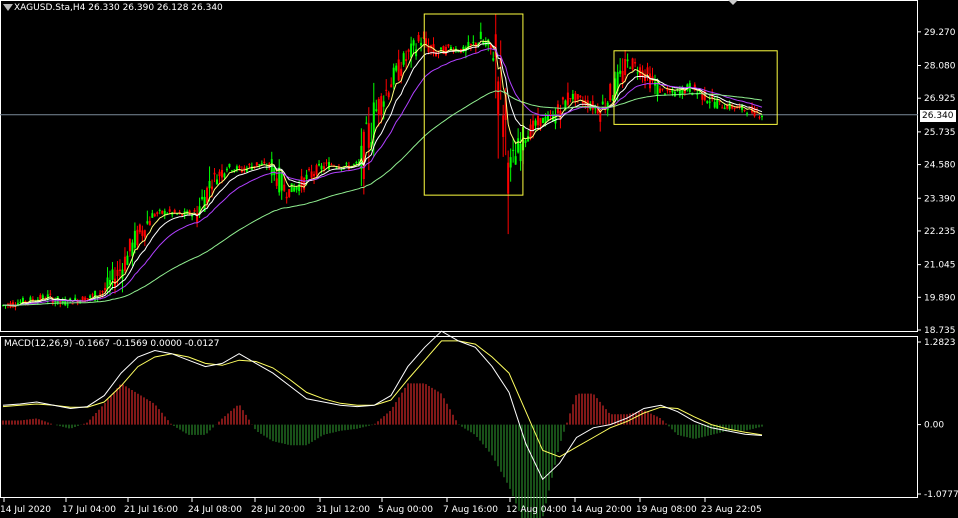  Describe the element at coordinates (666, 510) in the screenshot. I see `time-tick-label: 19 Aug 08:00` at that location.